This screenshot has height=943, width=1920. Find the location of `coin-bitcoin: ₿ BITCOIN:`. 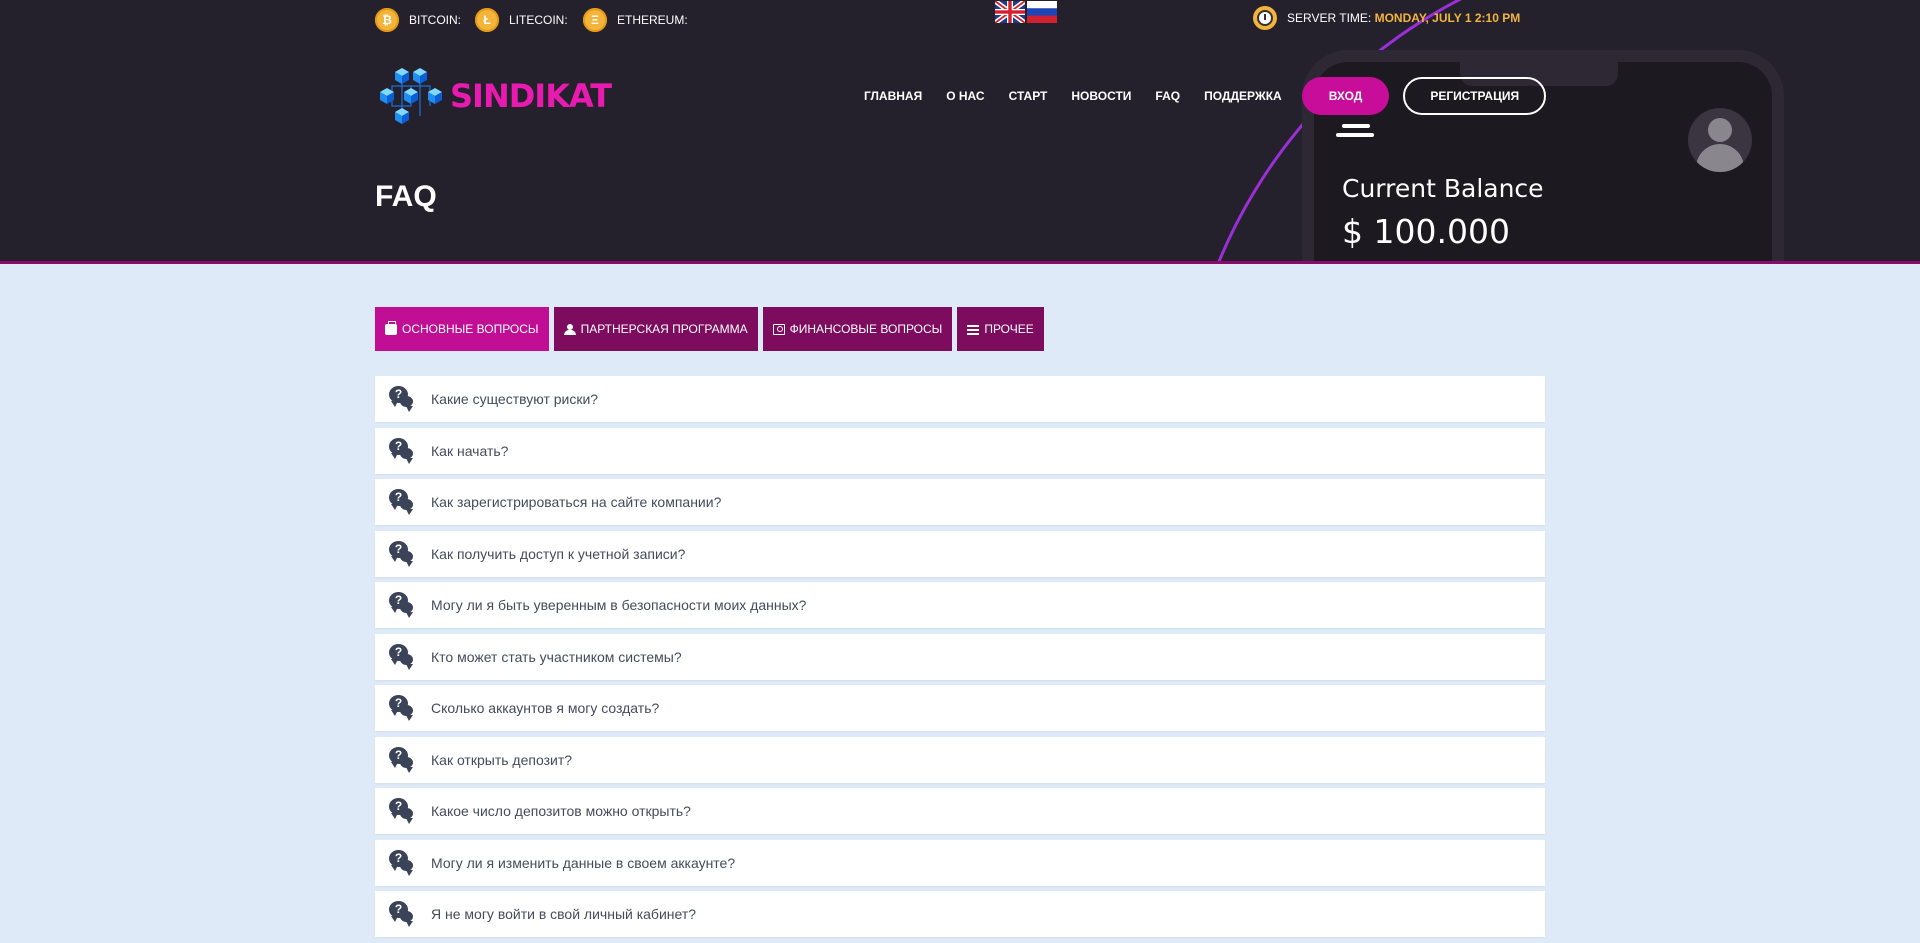

coin-bitcoin: ₿ BITCOIN: is located at coordinates (418, 20).